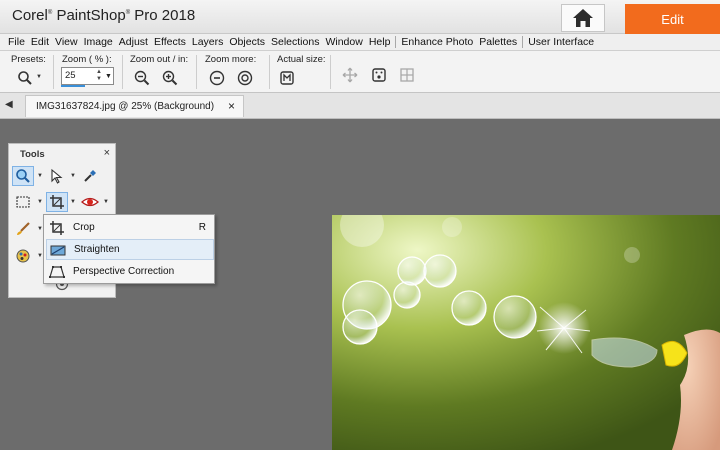 The image size is (720, 450). I want to click on edit-workspace-button: Edit, so click(672, 19).